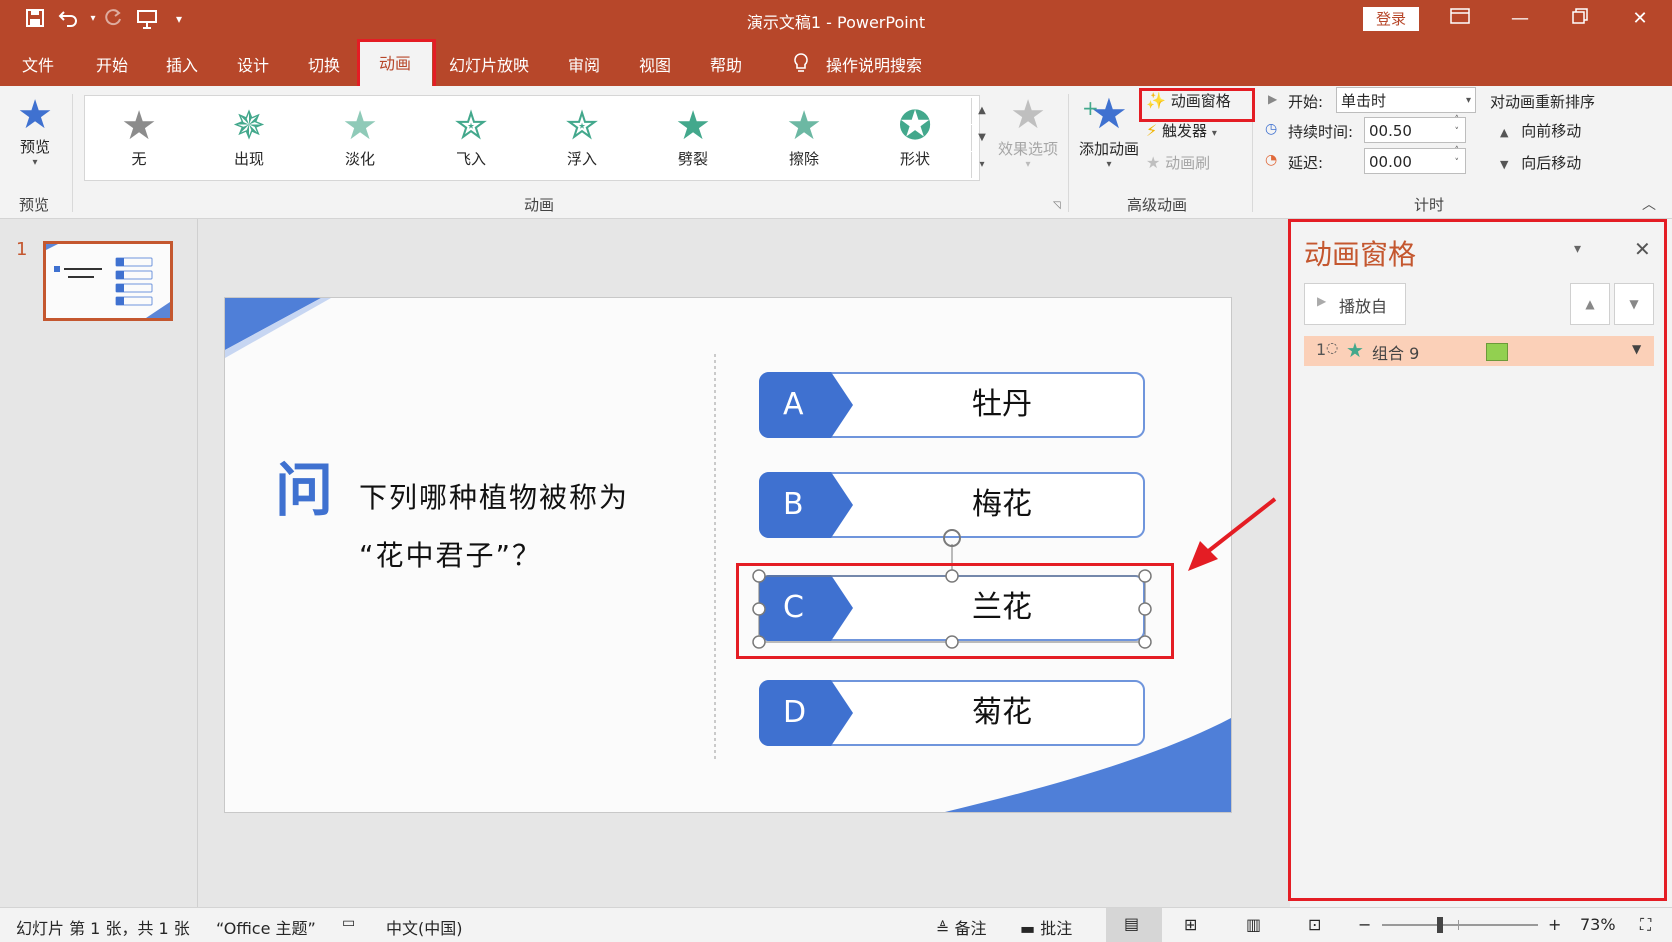 This screenshot has width=1672, height=942. Describe the element at coordinates (1306, 163) in the screenshot. I see `delay-label: 延迟:` at that location.